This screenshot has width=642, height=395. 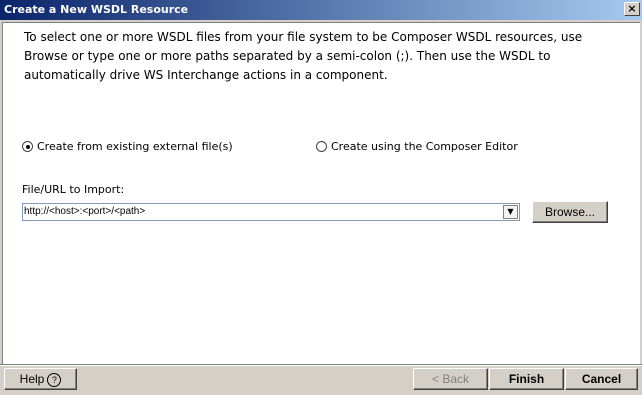 I want to click on radio-existing-file: Create from existing external file(s), so click(x=127, y=146).